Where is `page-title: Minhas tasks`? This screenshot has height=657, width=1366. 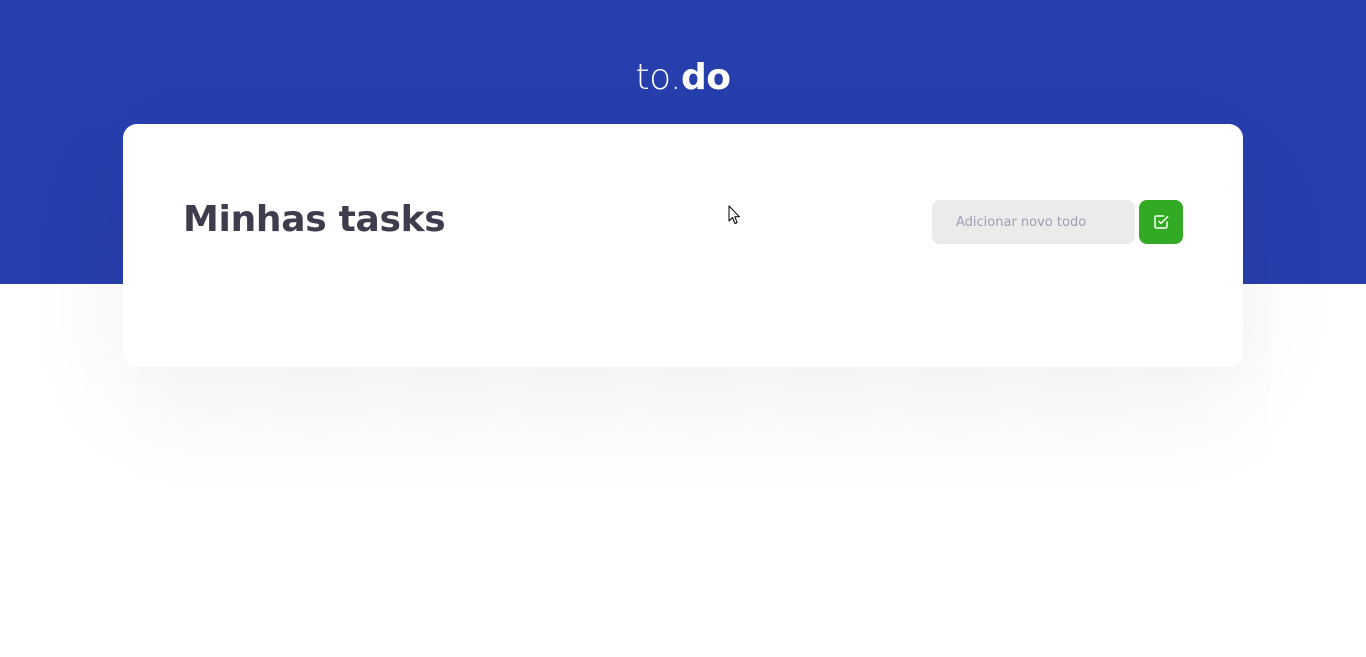 page-title: Minhas tasks is located at coordinates (314, 219).